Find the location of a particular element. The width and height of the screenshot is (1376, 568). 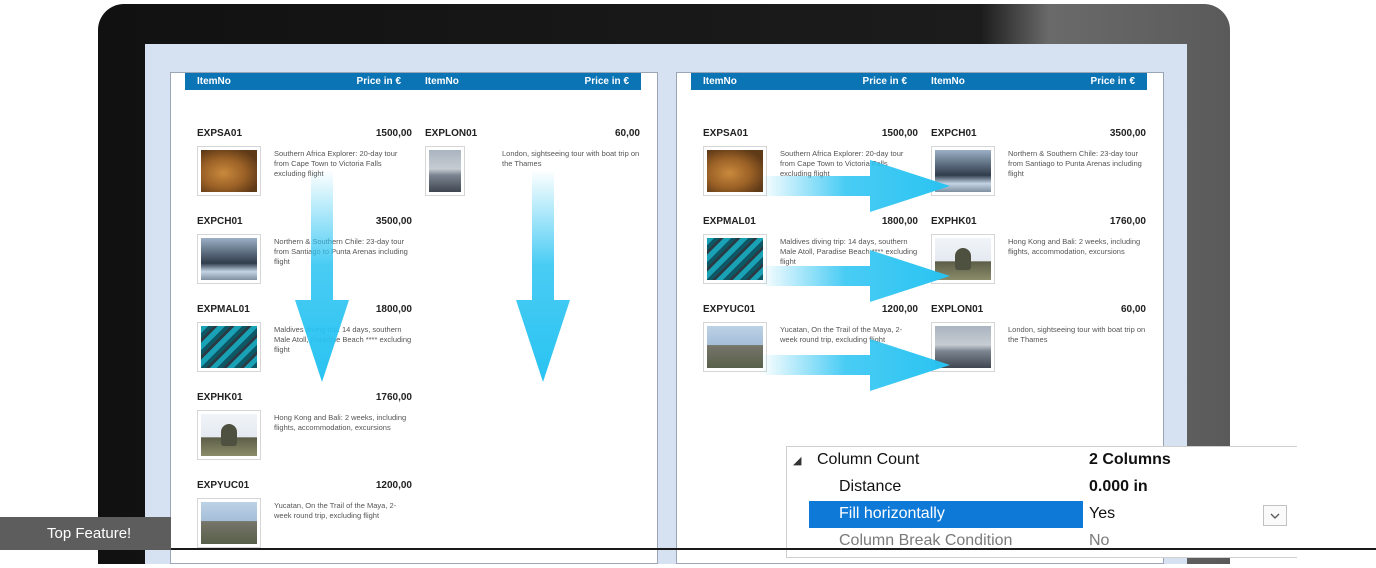

property-label: Column Count is located at coordinates (868, 459).